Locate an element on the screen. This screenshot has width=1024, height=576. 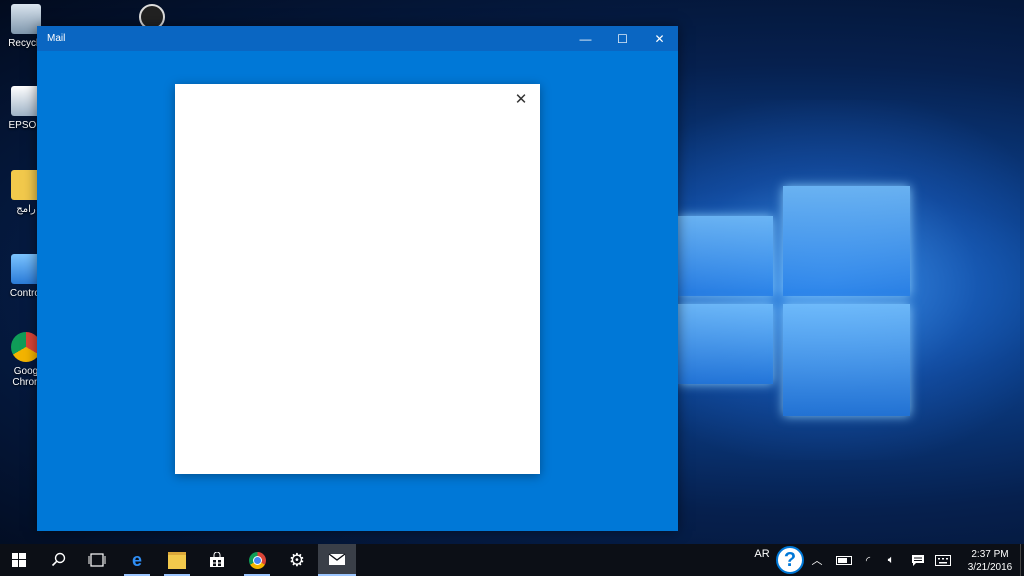
language-label: AR is located at coordinates (762, 554).